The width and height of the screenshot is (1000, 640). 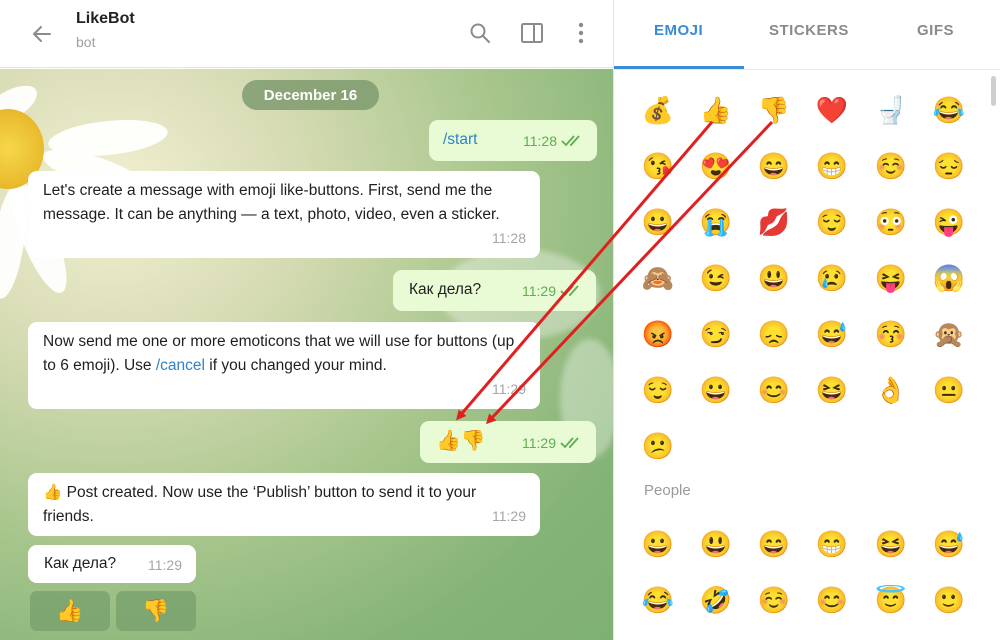 What do you see at coordinates (891, 334) in the screenshot?
I see `emoji-cell: 😚` at bounding box center [891, 334].